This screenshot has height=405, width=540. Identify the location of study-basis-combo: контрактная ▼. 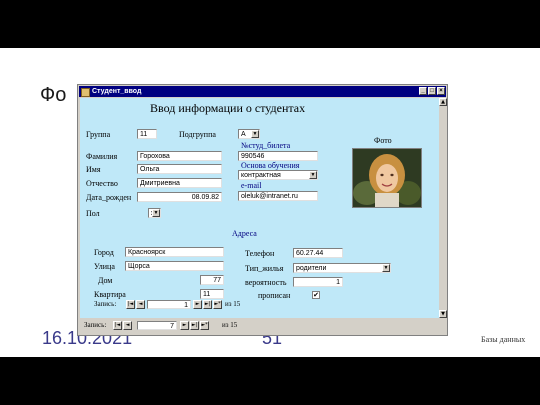
(278, 175).